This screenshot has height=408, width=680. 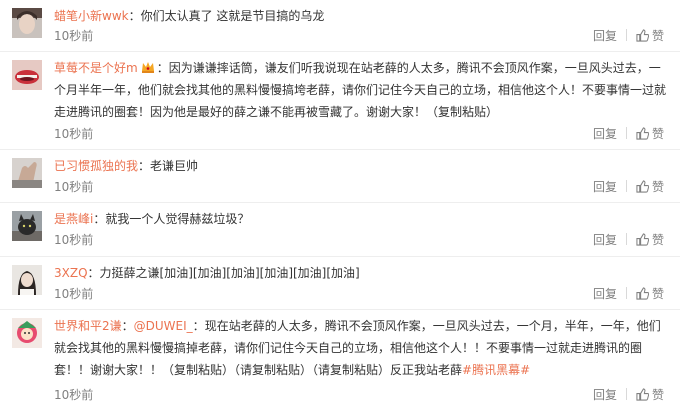 I want to click on comment-text: 是燕峰i：就我一个人觉得赫兹垃圾？, so click(x=152, y=219).